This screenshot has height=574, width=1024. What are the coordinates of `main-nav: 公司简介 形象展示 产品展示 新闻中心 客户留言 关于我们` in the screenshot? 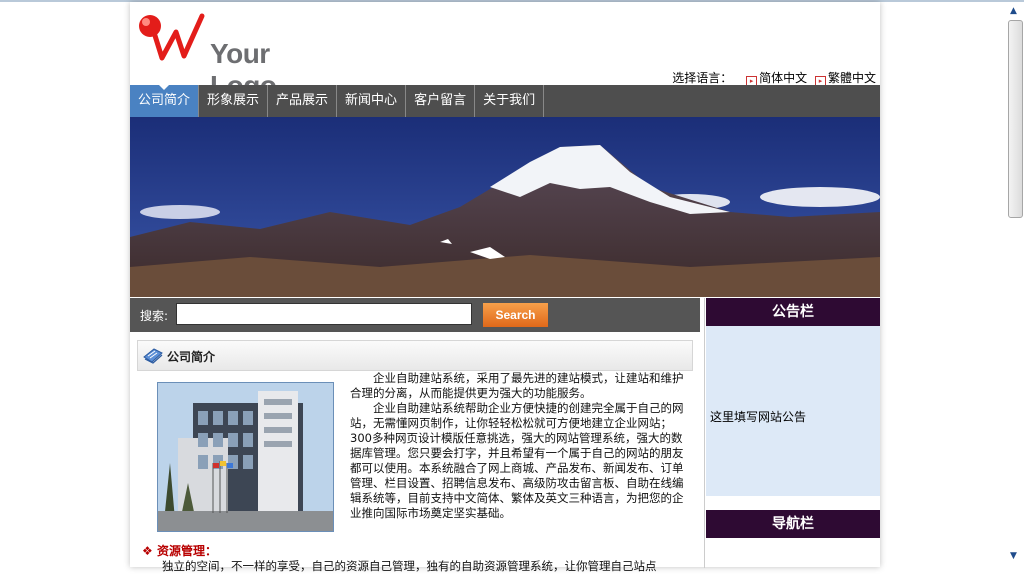 It's located at (505, 101).